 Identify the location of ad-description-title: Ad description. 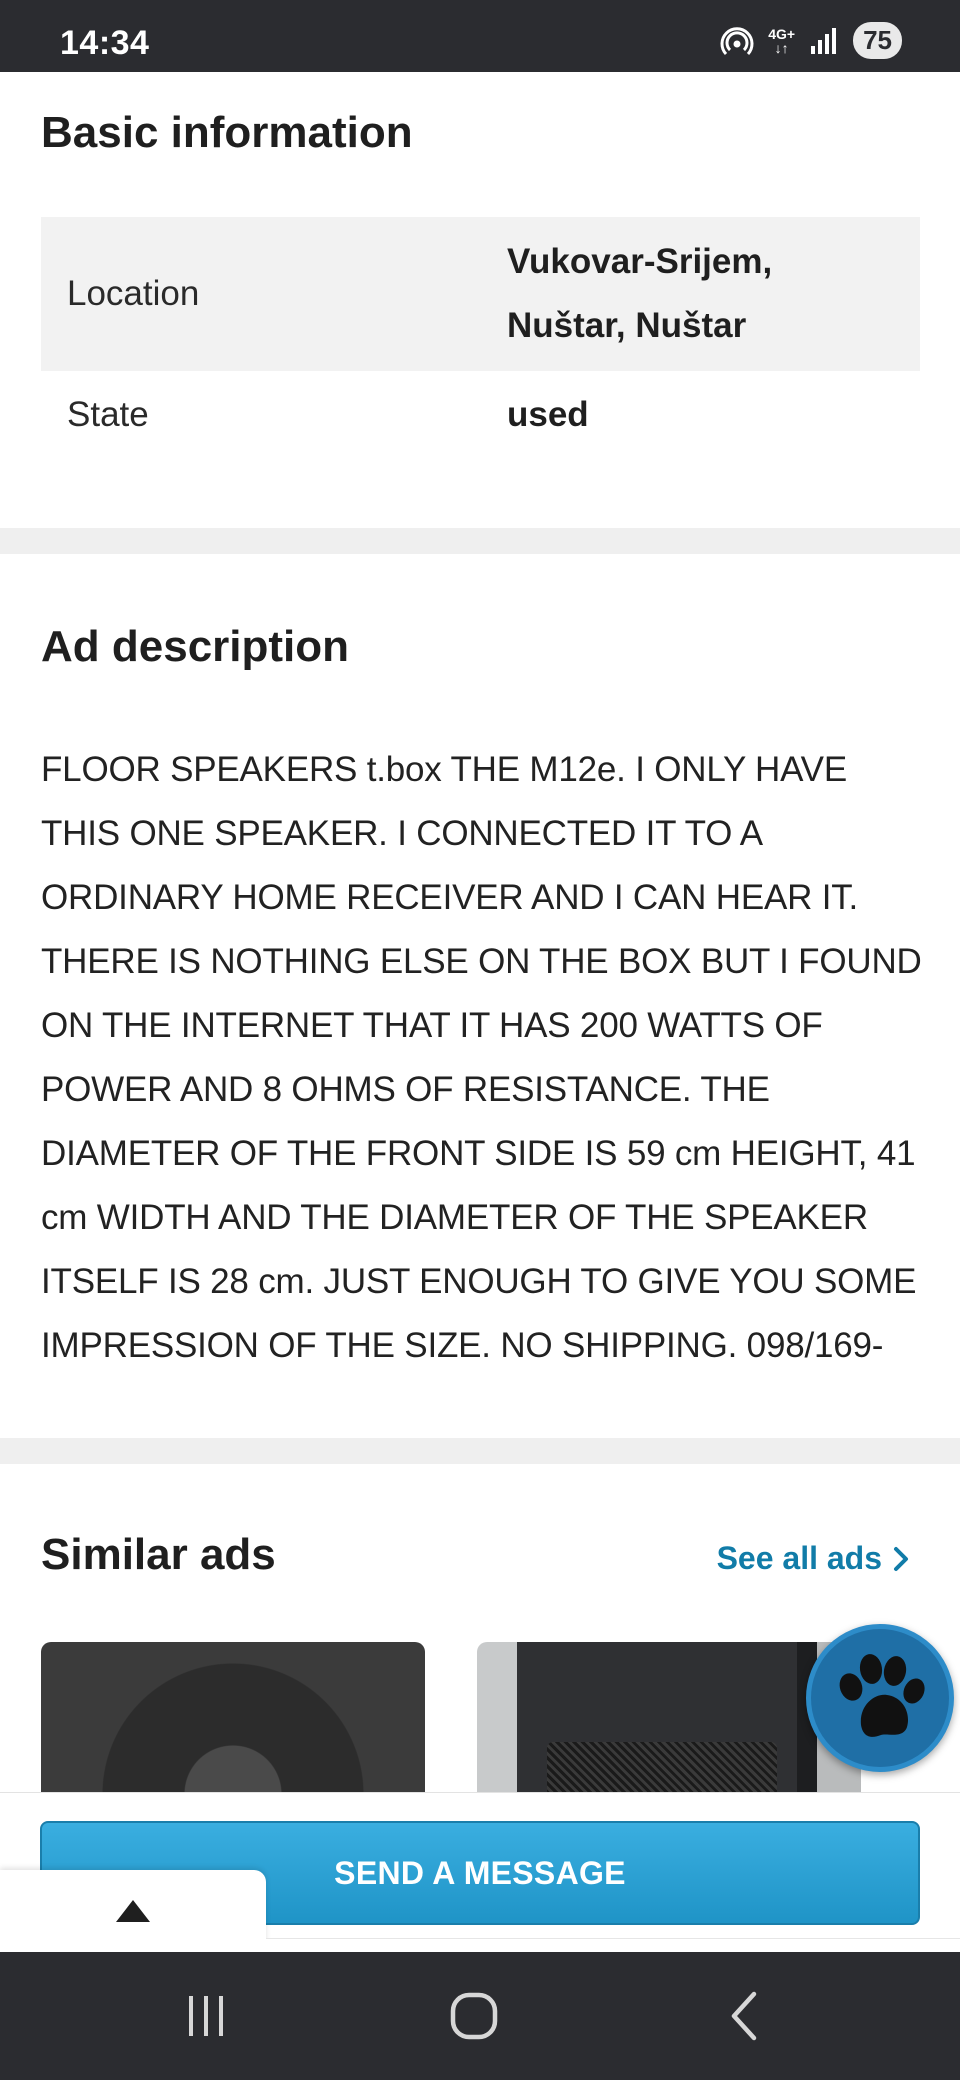
(195, 646).